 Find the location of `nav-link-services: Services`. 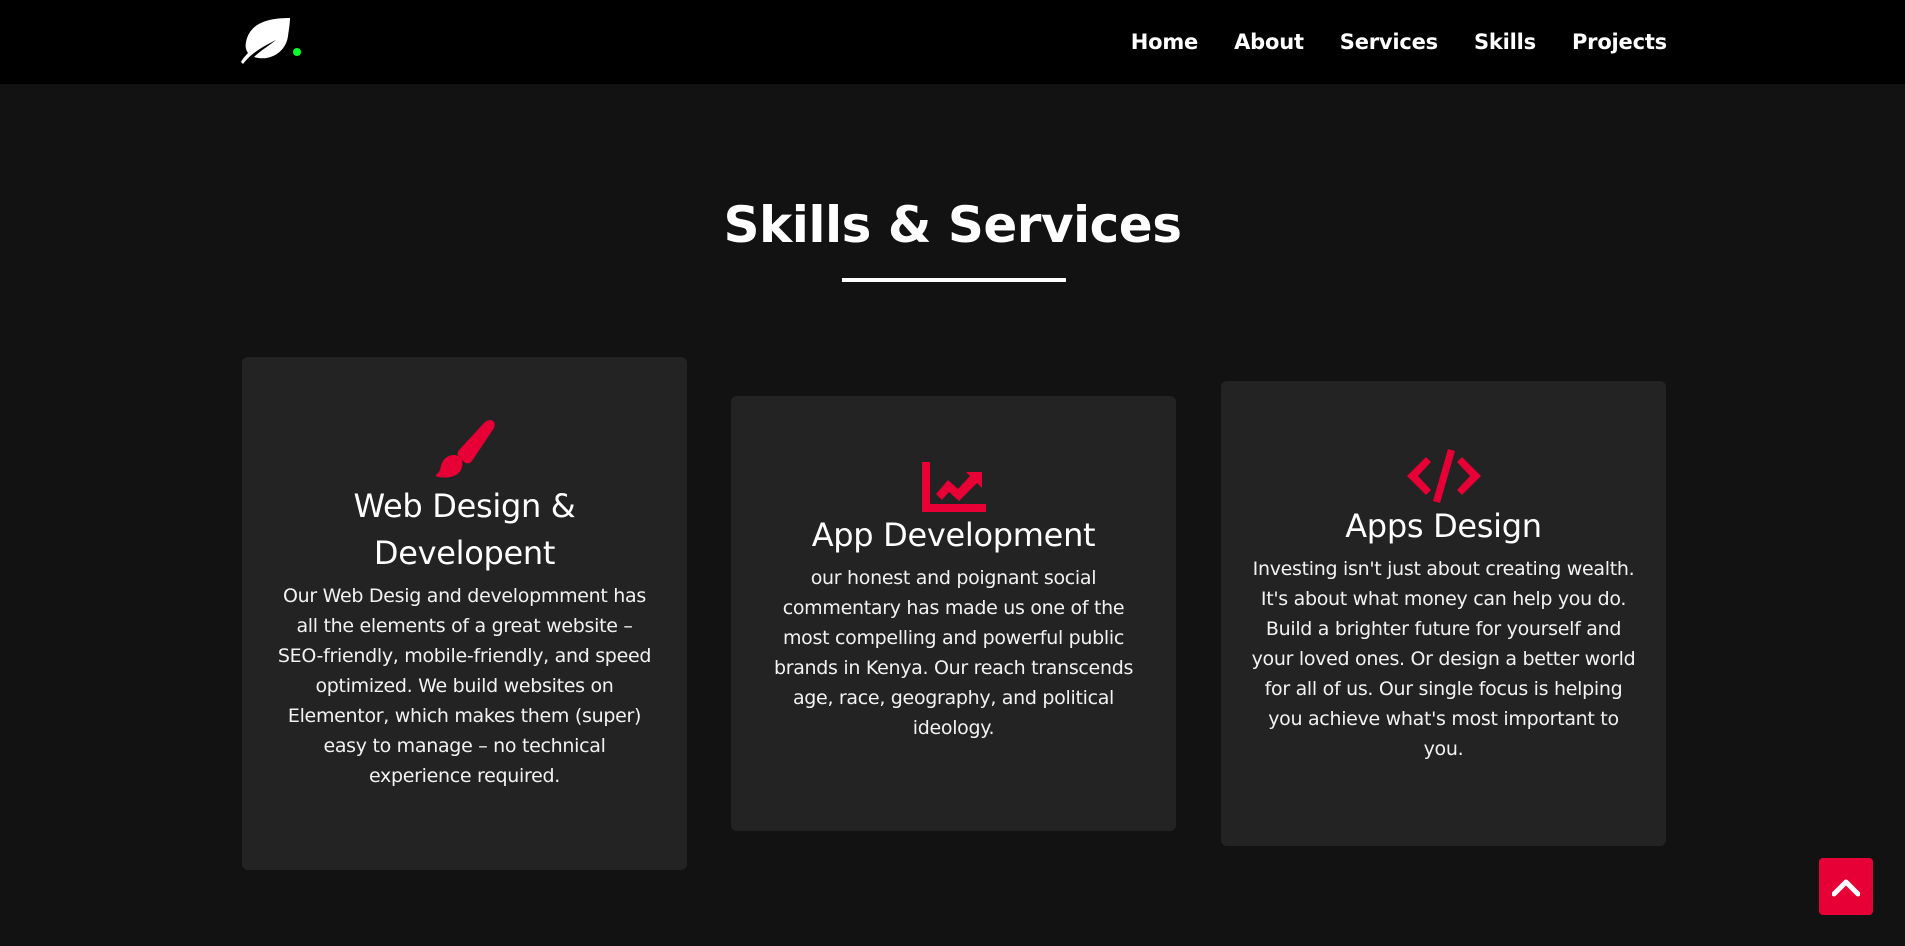

nav-link-services: Services is located at coordinates (1389, 42).